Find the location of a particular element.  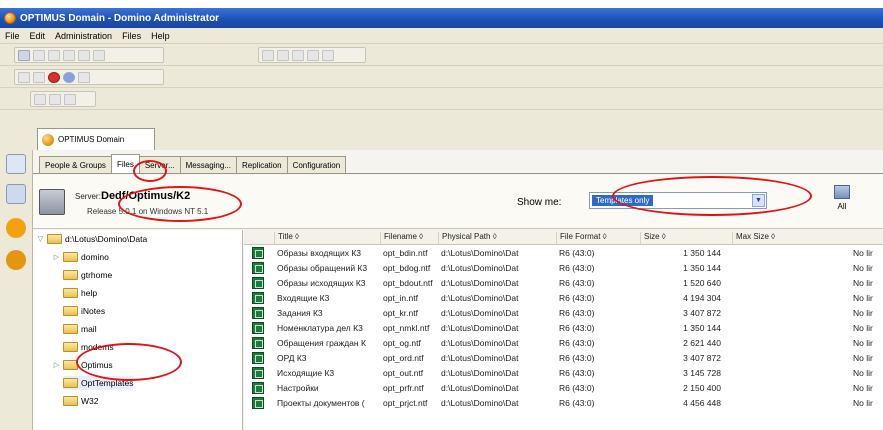

column-max-size: Max Size ◊ is located at coordinates (807, 238).